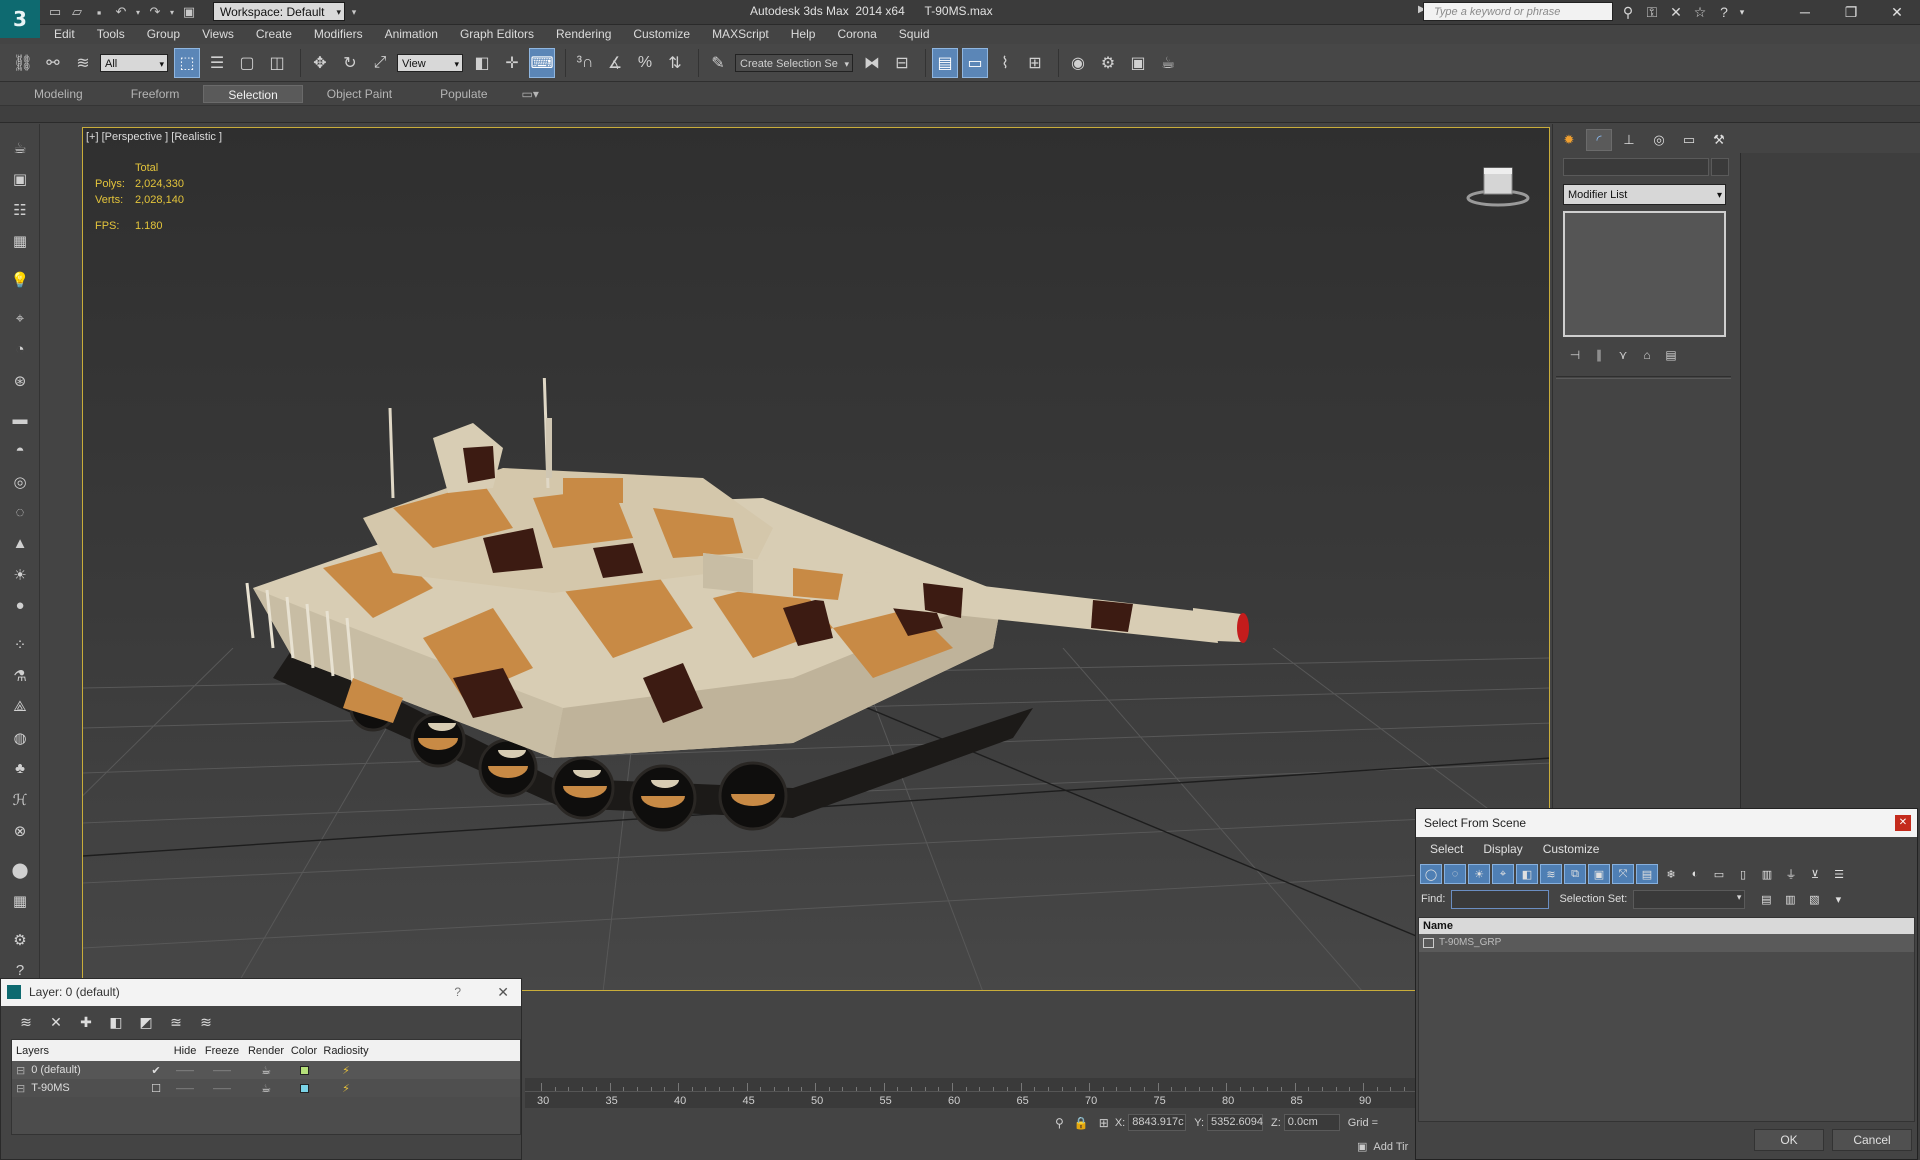 The image size is (1920, 1160). What do you see at coordinates (1851, 12) in the screenshot?
I see `restore-button: ❐` at bounding box center [1851, 12].